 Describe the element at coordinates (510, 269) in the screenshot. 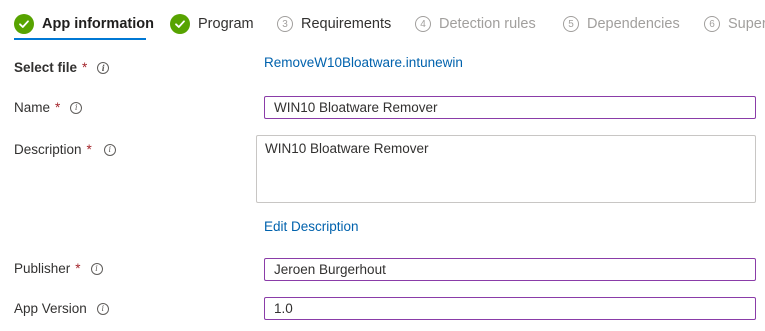

I see `publisher-field` at that location.